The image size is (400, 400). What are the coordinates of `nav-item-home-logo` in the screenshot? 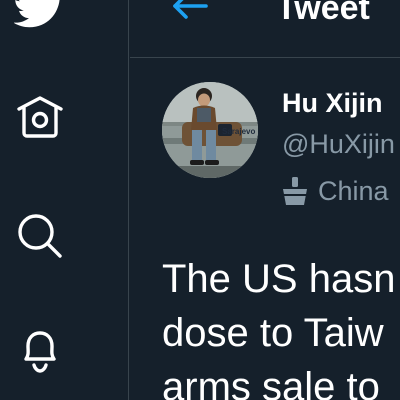 It's located at (40, 17).